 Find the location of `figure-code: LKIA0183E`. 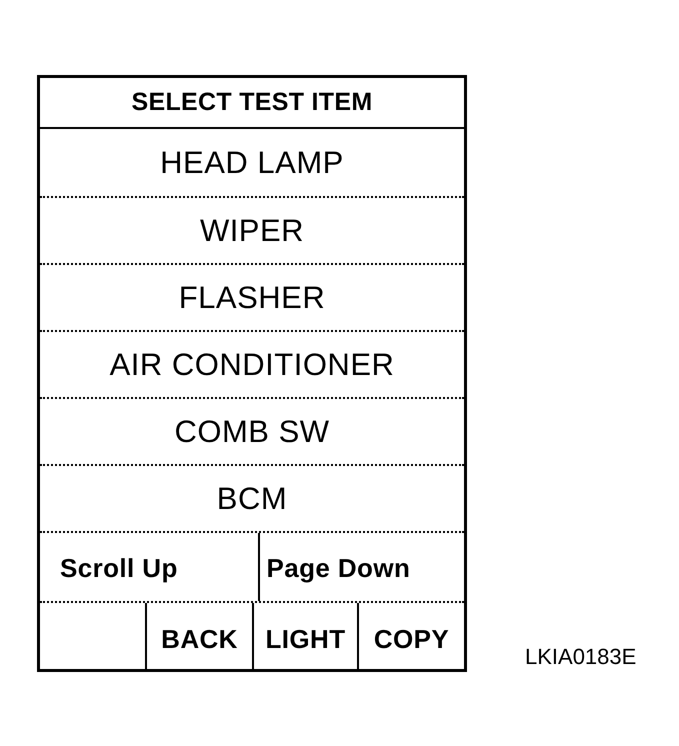

figure-code: LKIA0183E is located at coordinates (580, 657).